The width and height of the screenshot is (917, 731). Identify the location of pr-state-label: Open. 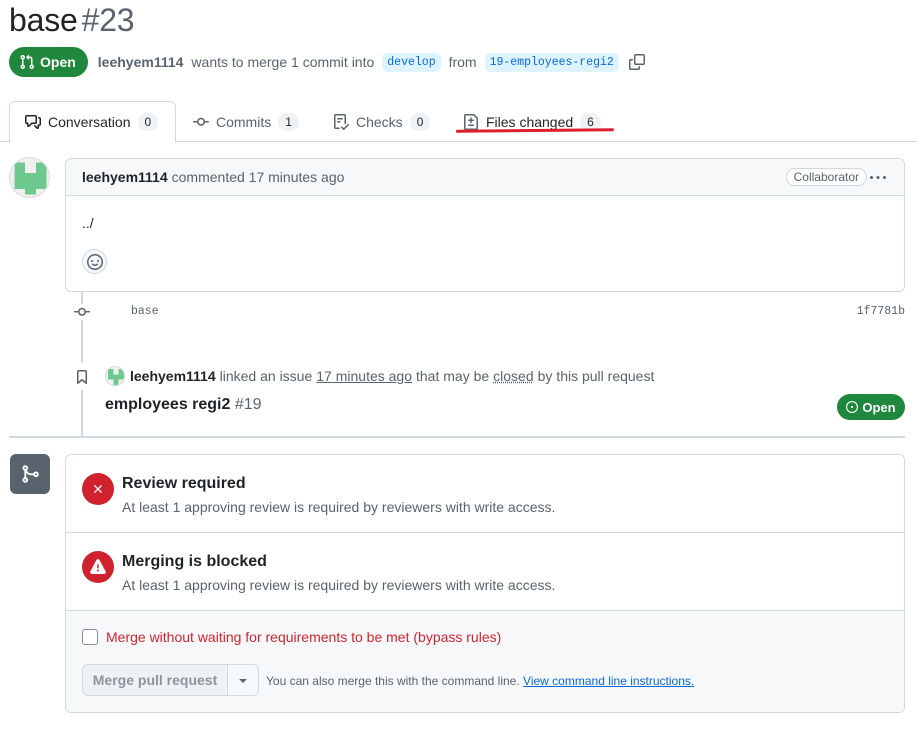
(58, 62).